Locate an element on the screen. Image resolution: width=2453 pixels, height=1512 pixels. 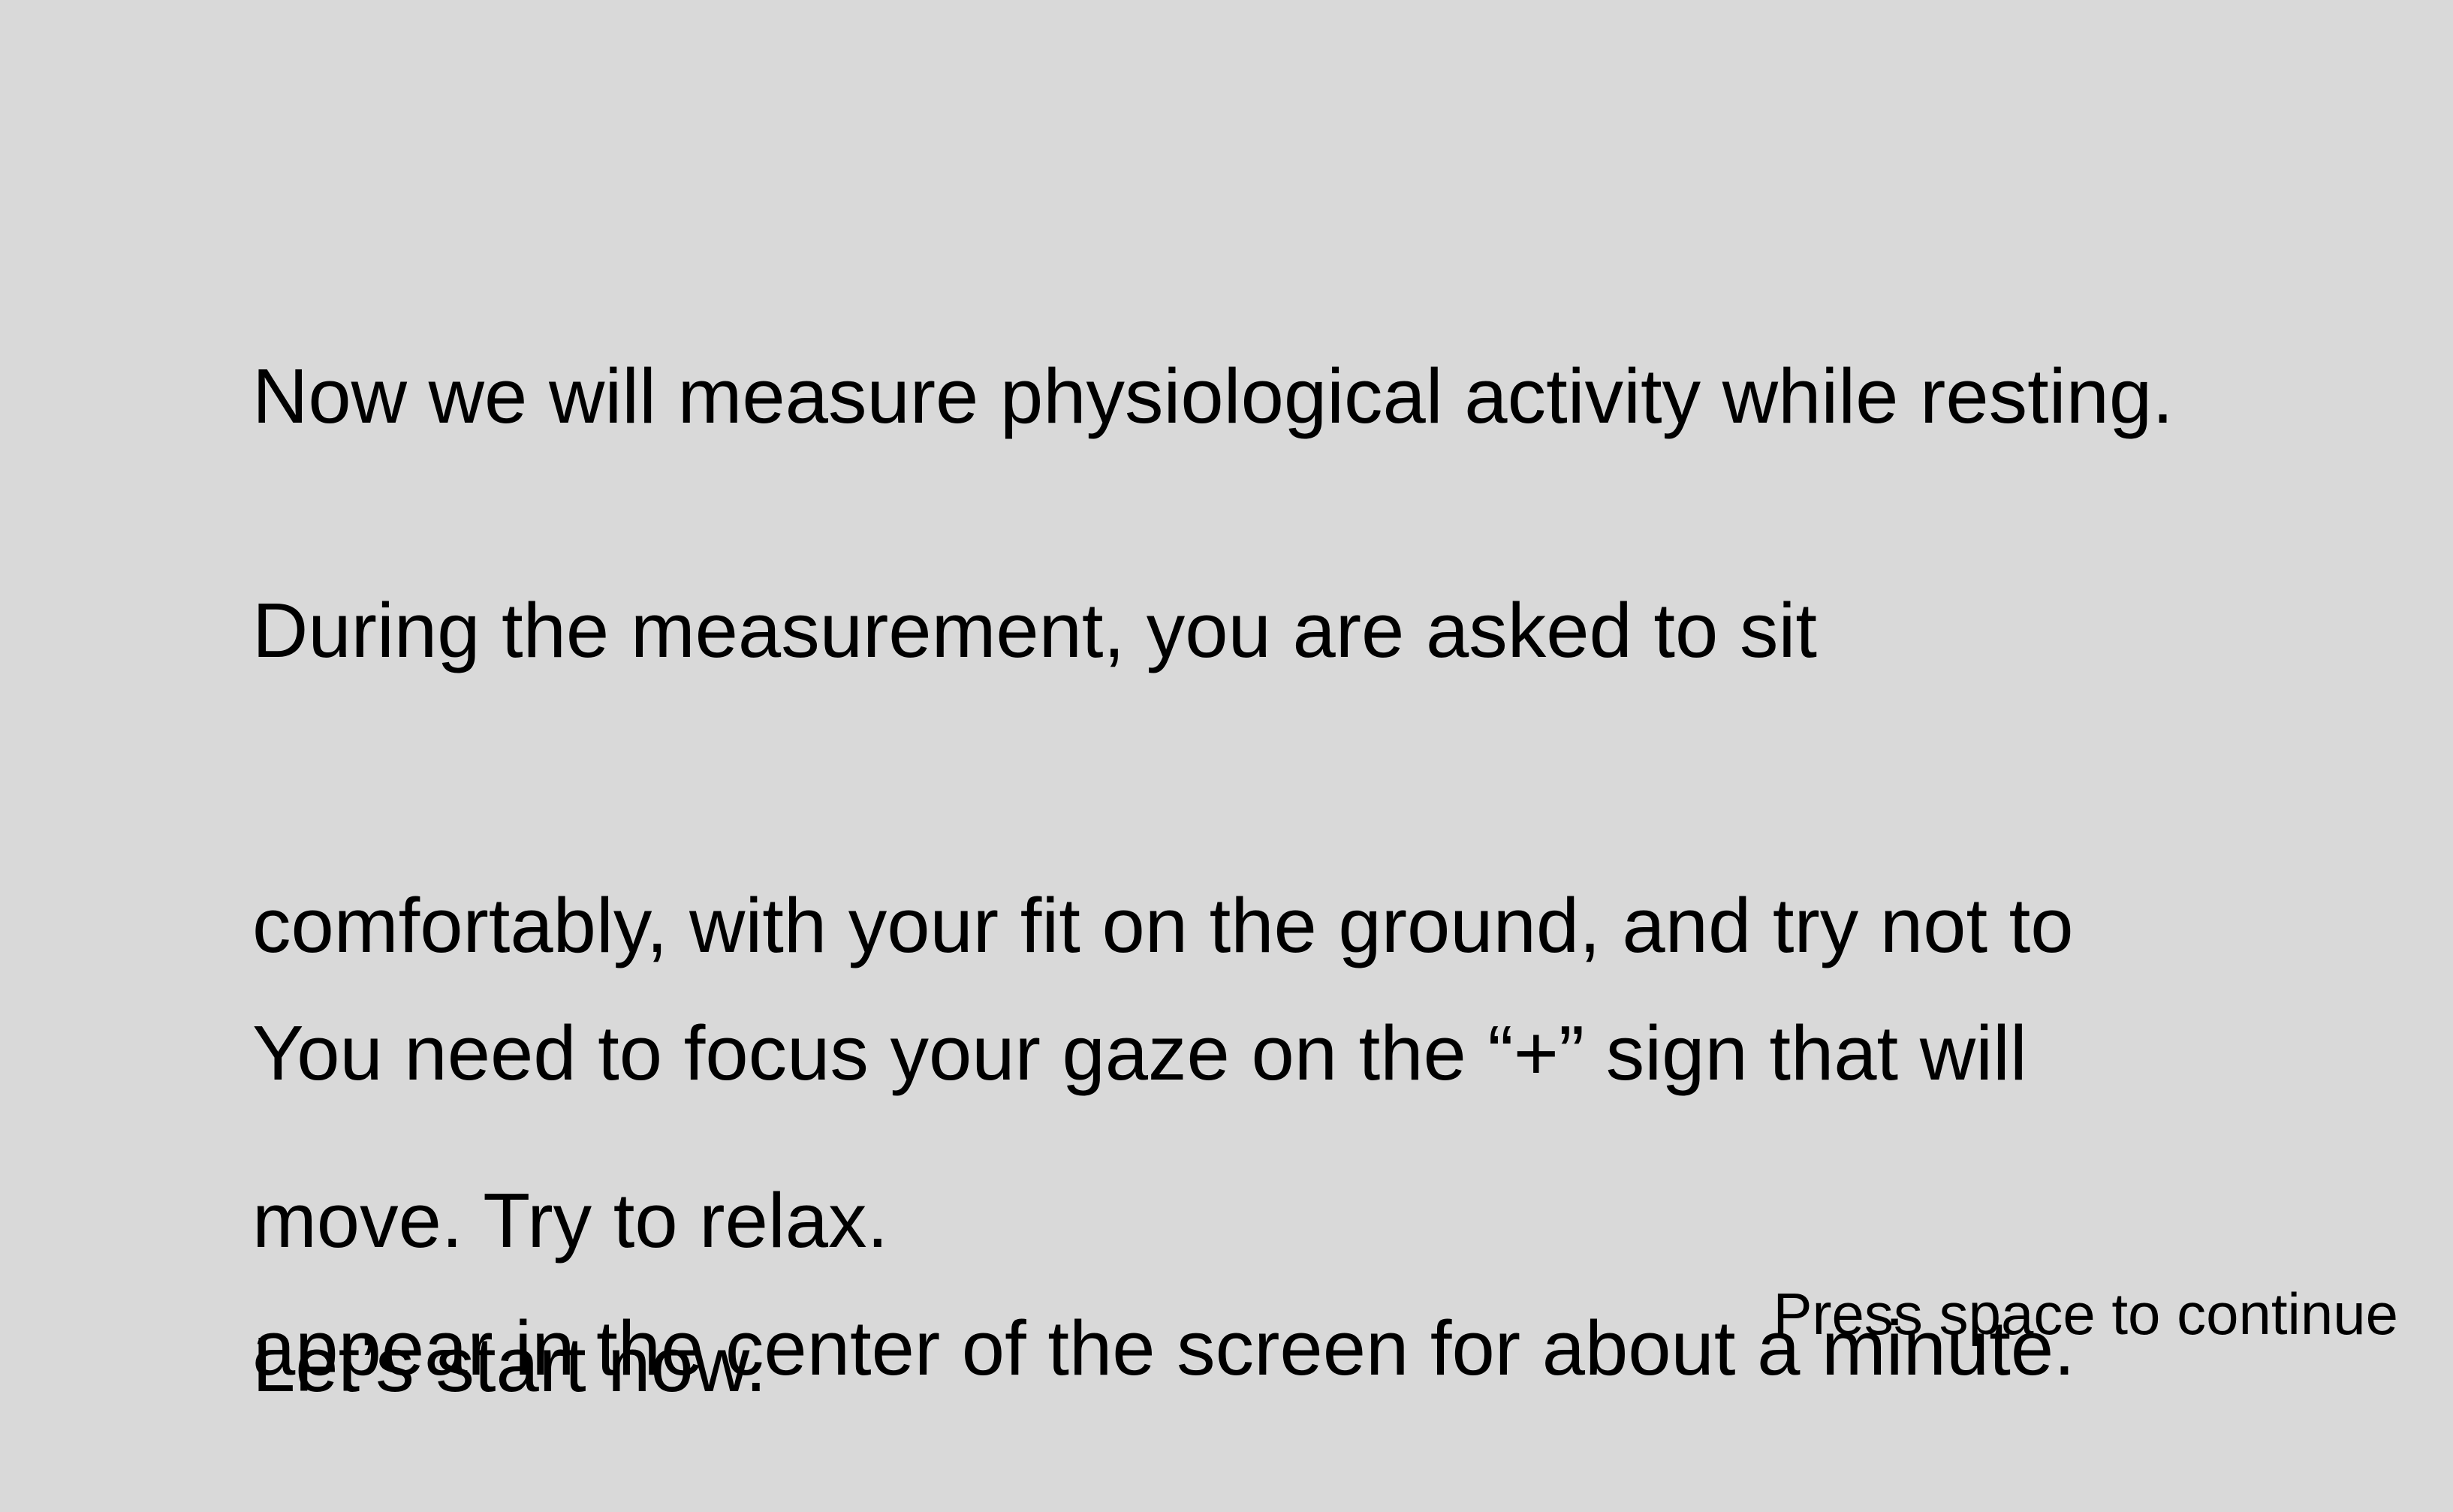
instruction-line: Let’s start now. is located at coordinates (510, 1364).